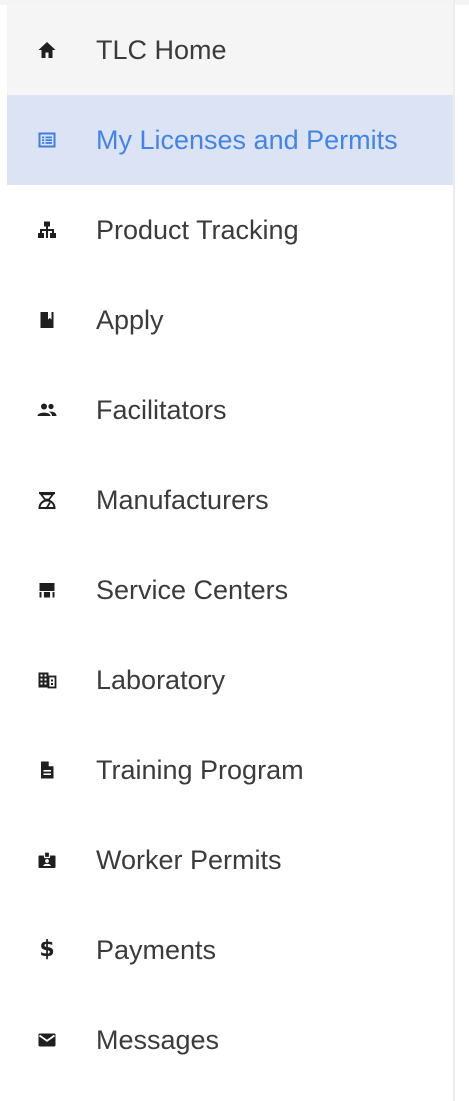 The width and height of the screenshot is (469, 1101). Describe the element at coordinates (47, 500) in the screenshot. I see `manufacturer-icon` at that location.